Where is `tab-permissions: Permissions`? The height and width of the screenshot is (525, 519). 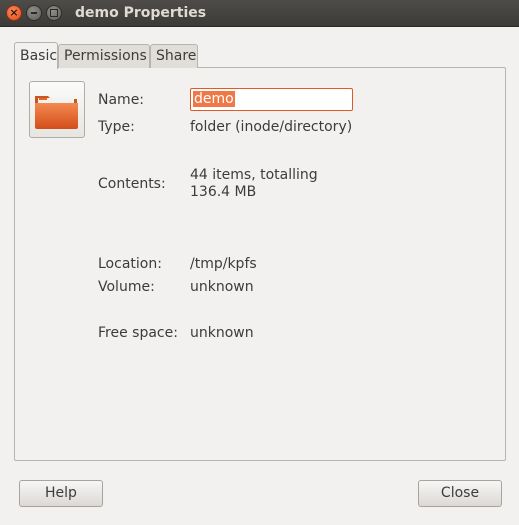
tab-permissions: Permissions is located at coordinates (104, 56).